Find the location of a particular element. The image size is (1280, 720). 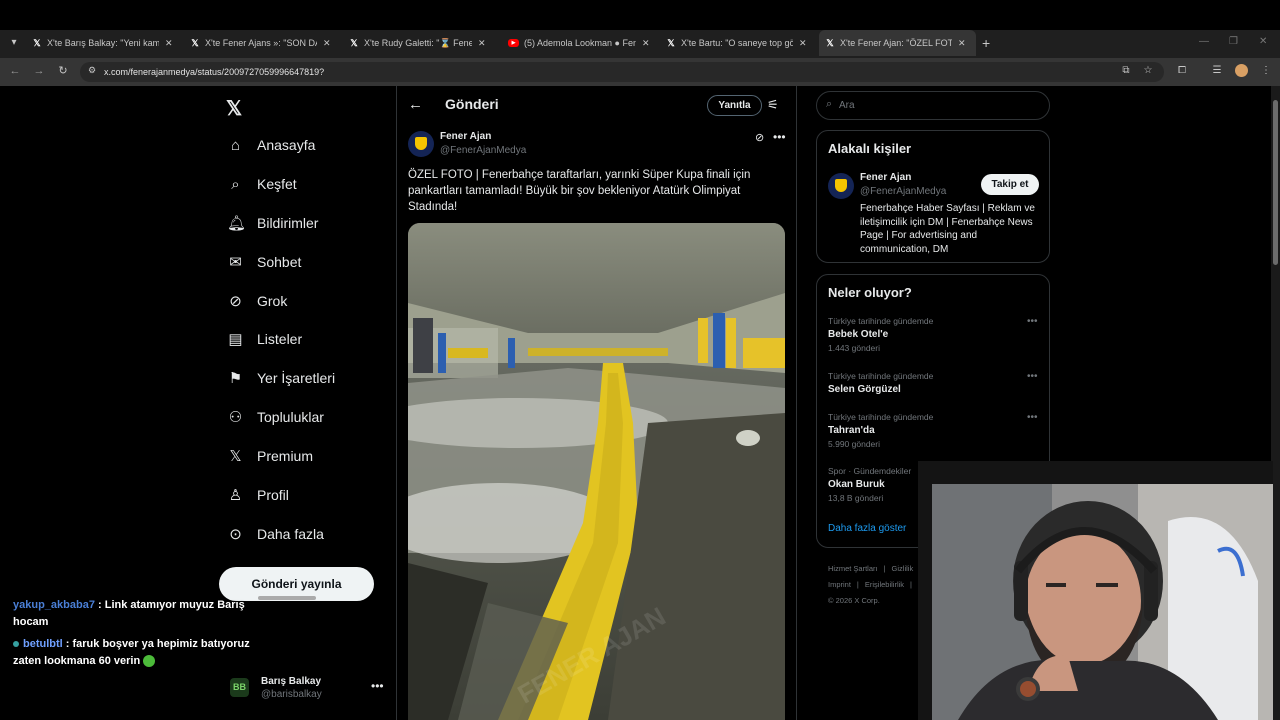

tweet-author-handle: @FenerAjanMedya is located at coordinates (483, 150).